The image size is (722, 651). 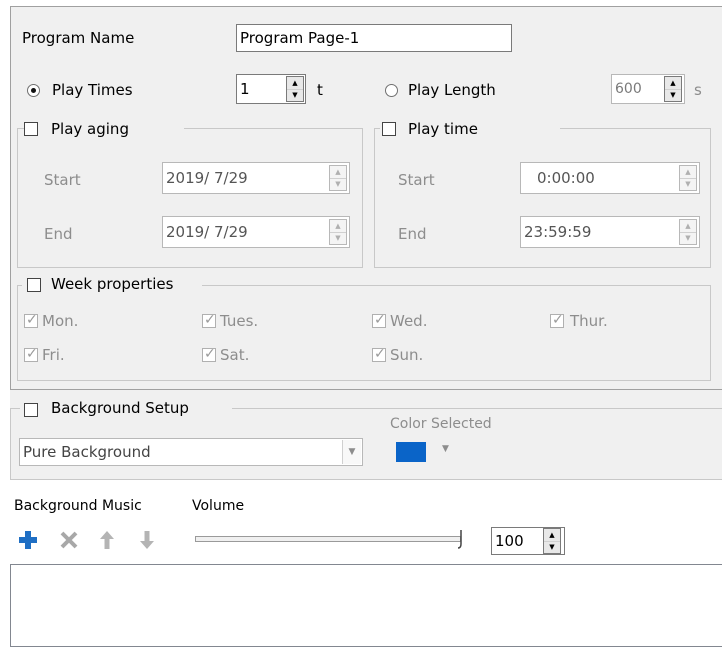 I want to click on background-type-select: Pure Background ▼, so click(x=191, y=452).